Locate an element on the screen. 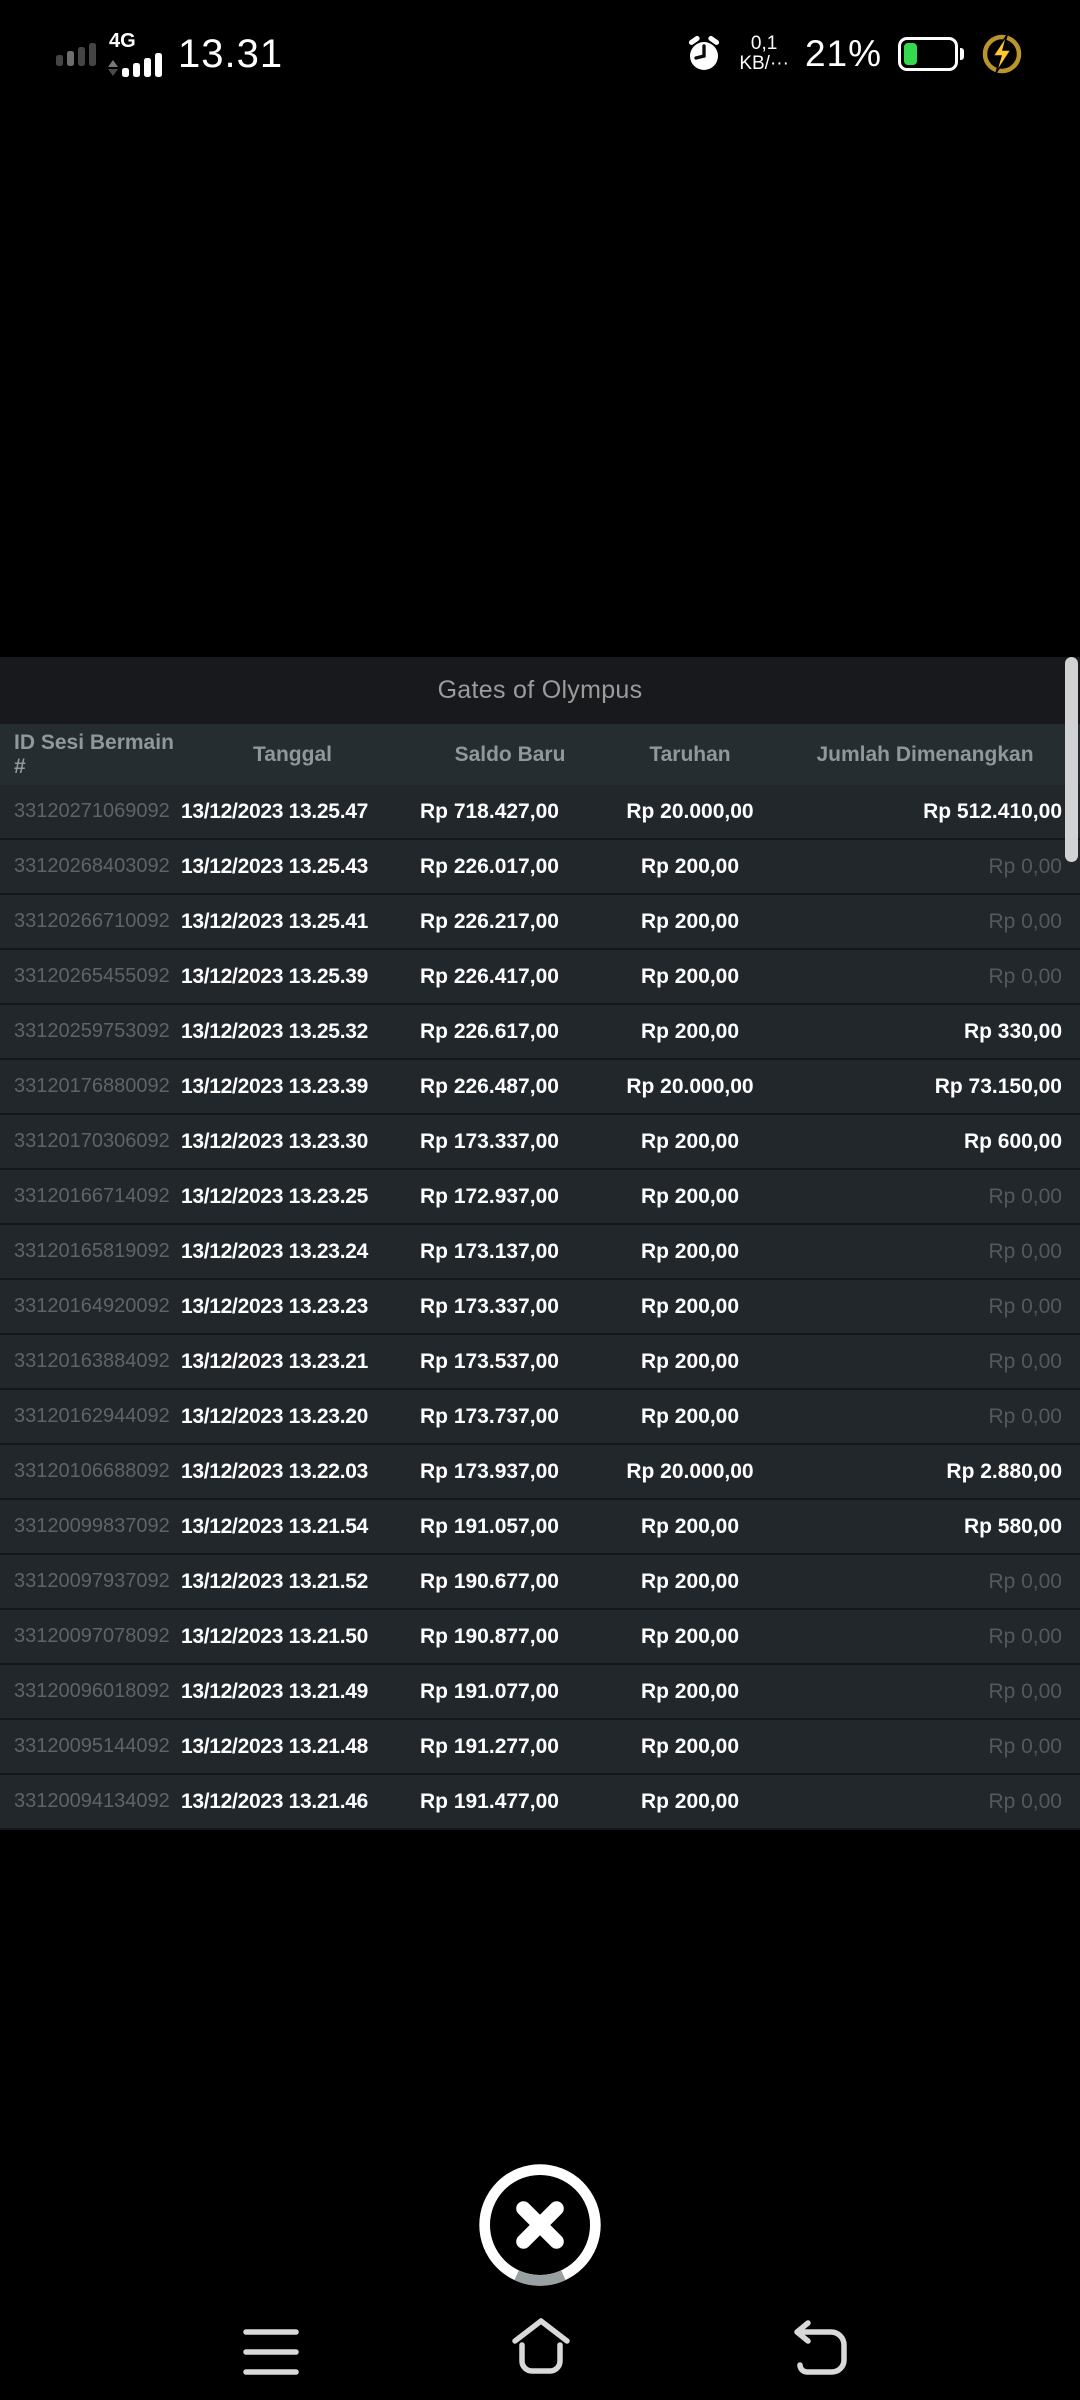 The height and width of the screenshot is (2400, 1080). signal-bars-icon is located at coordinates (142, 65).